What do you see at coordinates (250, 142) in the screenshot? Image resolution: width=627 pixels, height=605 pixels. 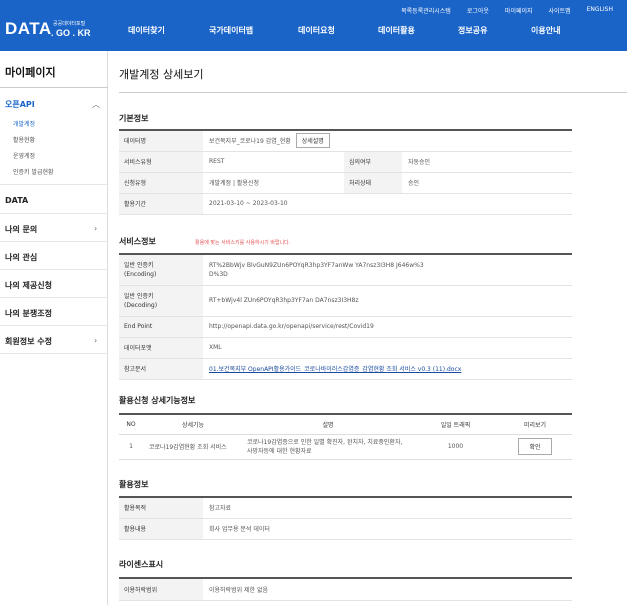 I see `data-name-value: 보건복지부_코로나19 감염_현황` at bounding box center [250, 142].